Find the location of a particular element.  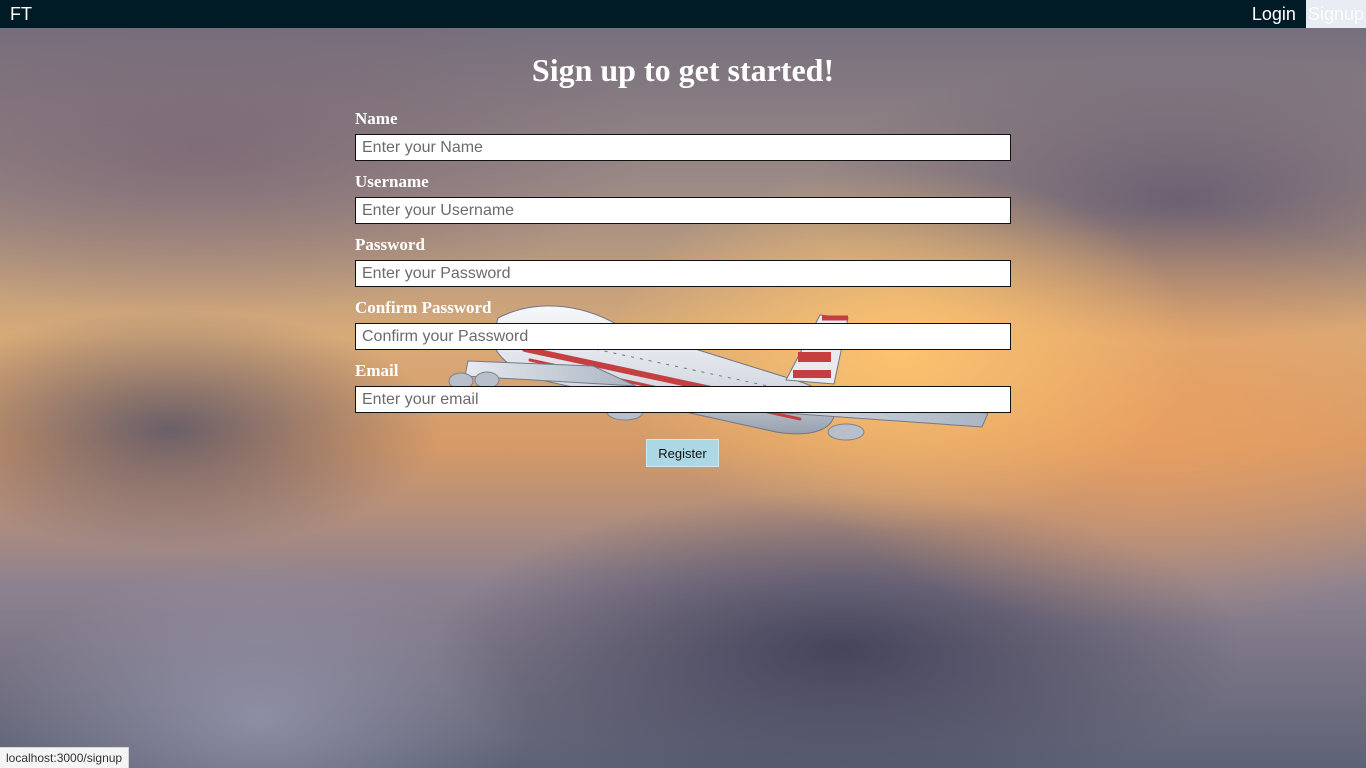

name-input is located at coordinates (683, 147).